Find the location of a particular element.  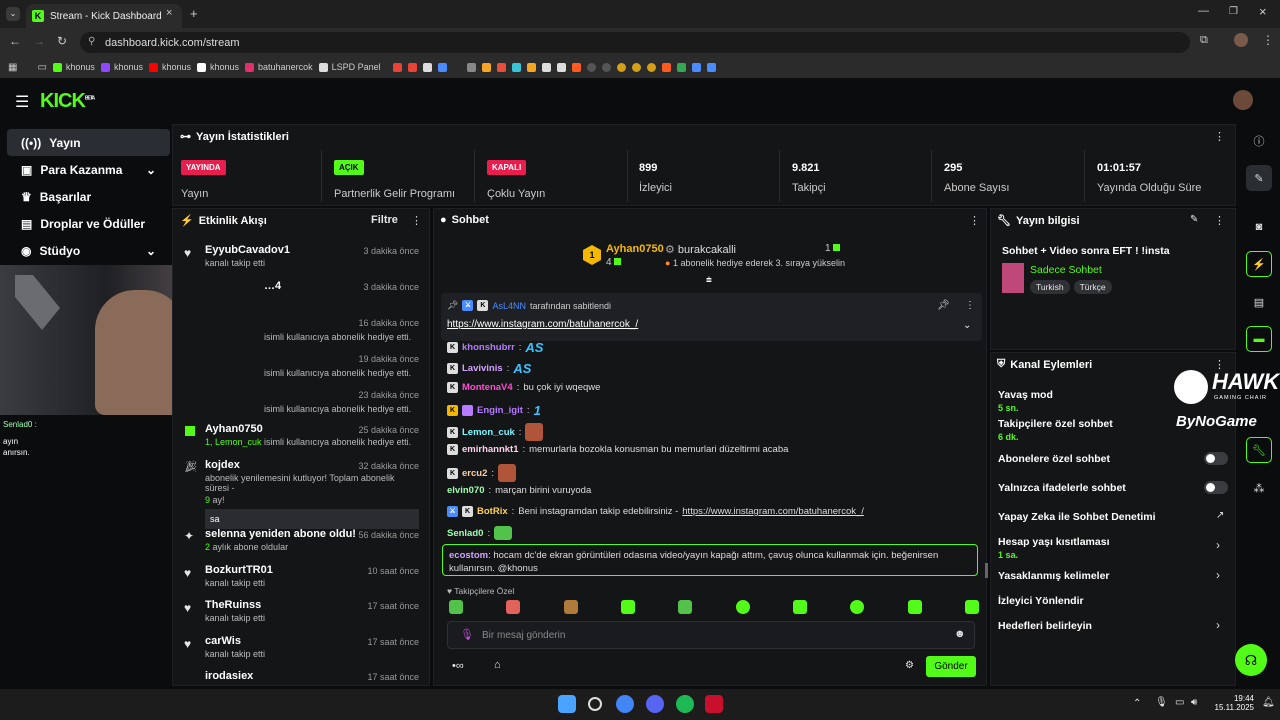

doc-icon is located at coordinates (471, 67).